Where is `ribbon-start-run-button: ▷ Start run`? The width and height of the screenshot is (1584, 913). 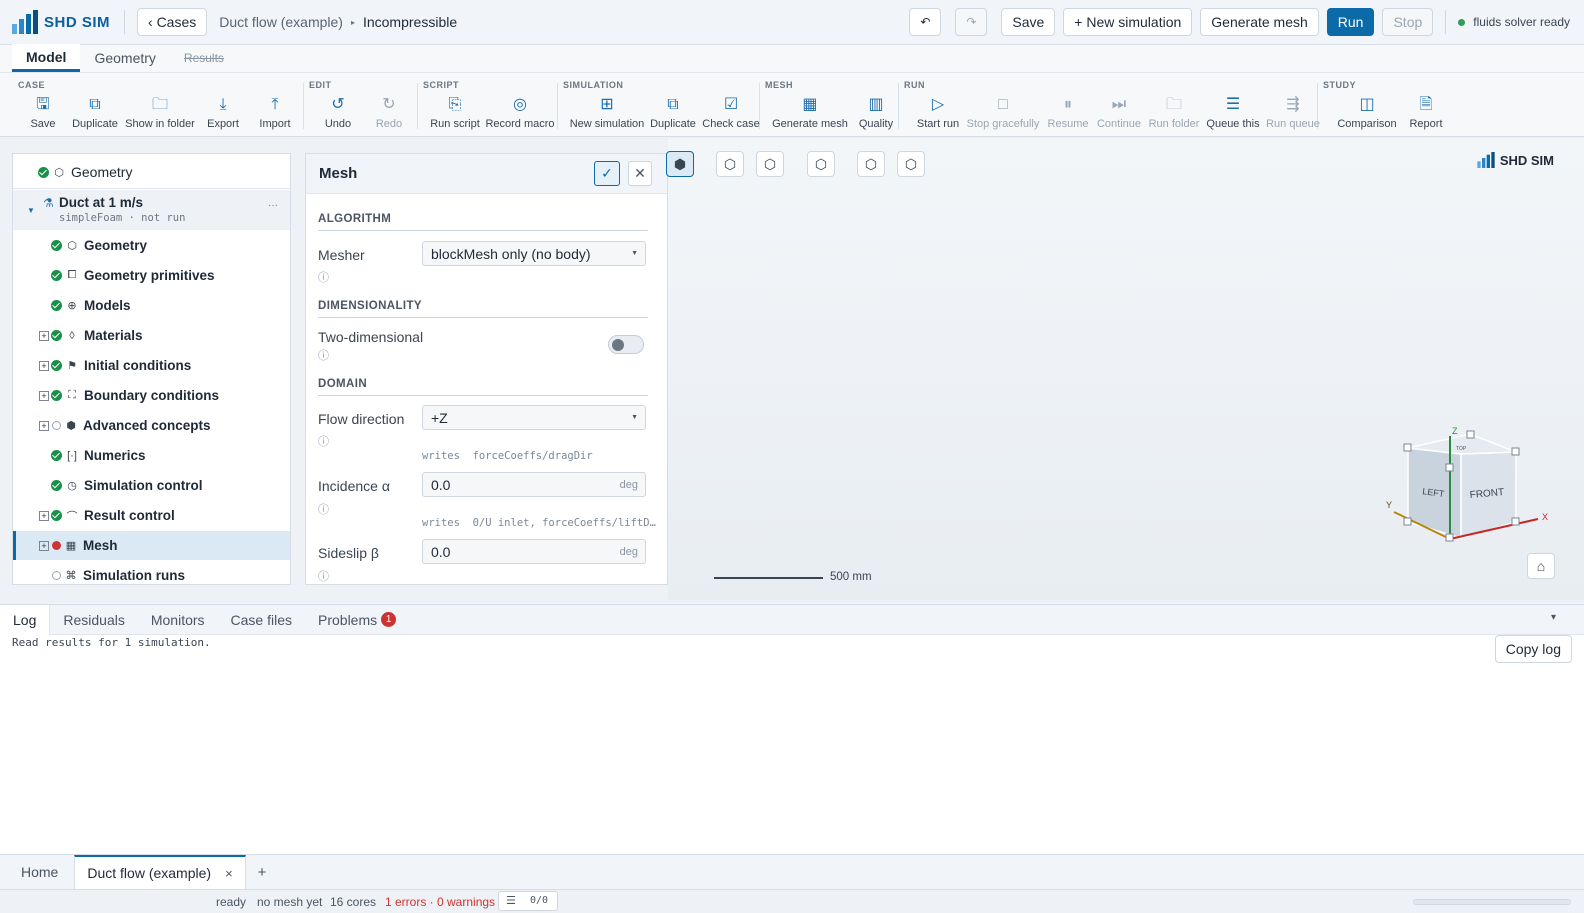
ribbon-start-run-button: ▷ Start run is located at coordinates (938, 112).